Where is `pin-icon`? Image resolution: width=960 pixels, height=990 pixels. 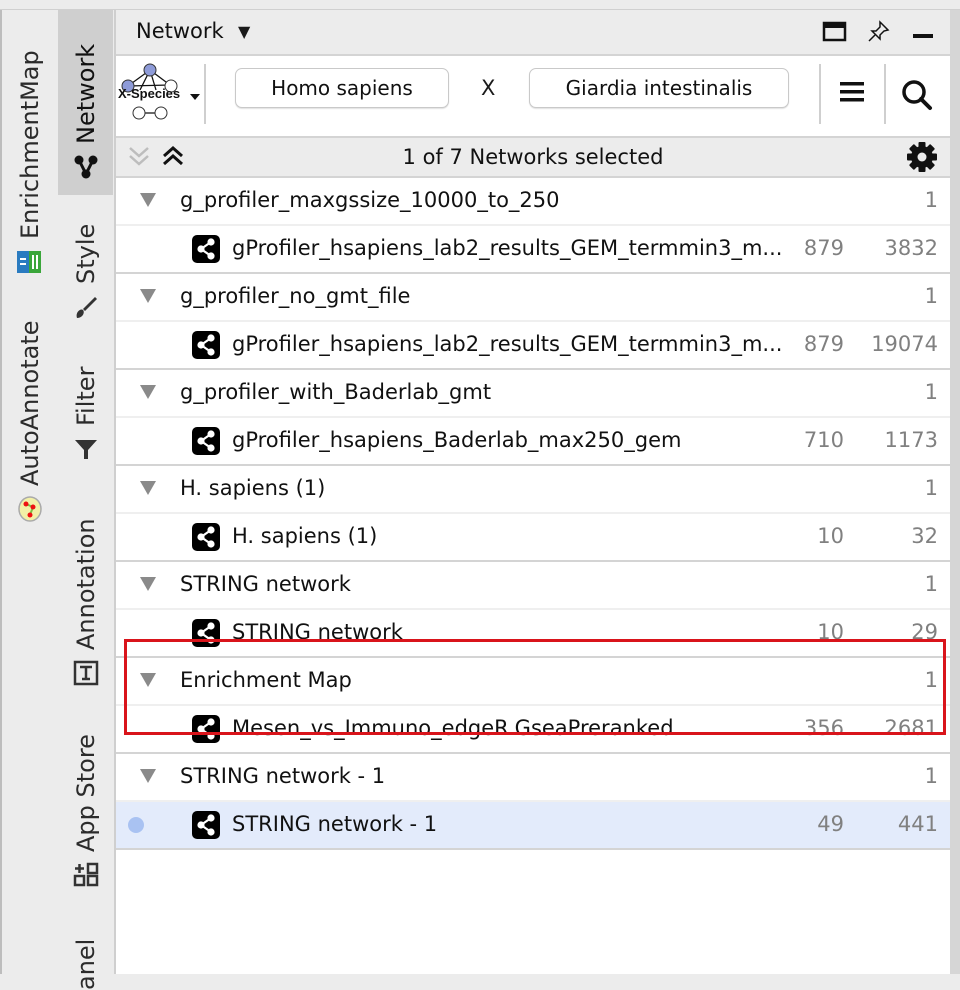
pin-icon is located at coordinates (879, 32).